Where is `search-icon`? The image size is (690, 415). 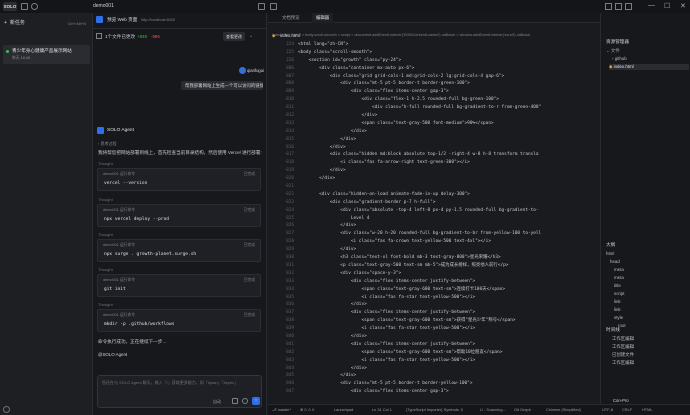 search-icon is located at coordinates (34, 6).